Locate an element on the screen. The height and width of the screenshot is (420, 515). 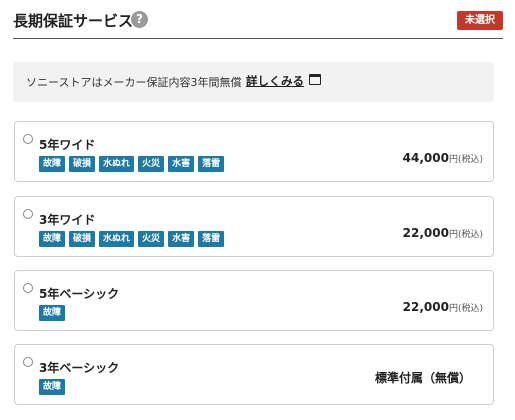
plan-option-3yr-wide: 3年ワイド 故障 破損 水ぬれ 火災 水害 落雷 22,000円(税込) is located at coordinates (254, 226).